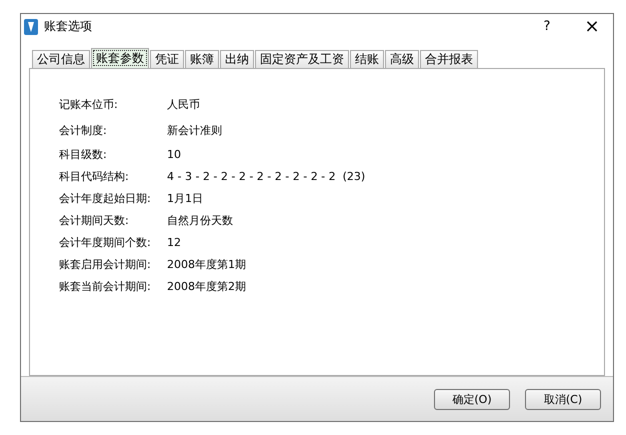 This screenshot has height=435, width=626. I want to click on tab: 结账, so click(367, 59).